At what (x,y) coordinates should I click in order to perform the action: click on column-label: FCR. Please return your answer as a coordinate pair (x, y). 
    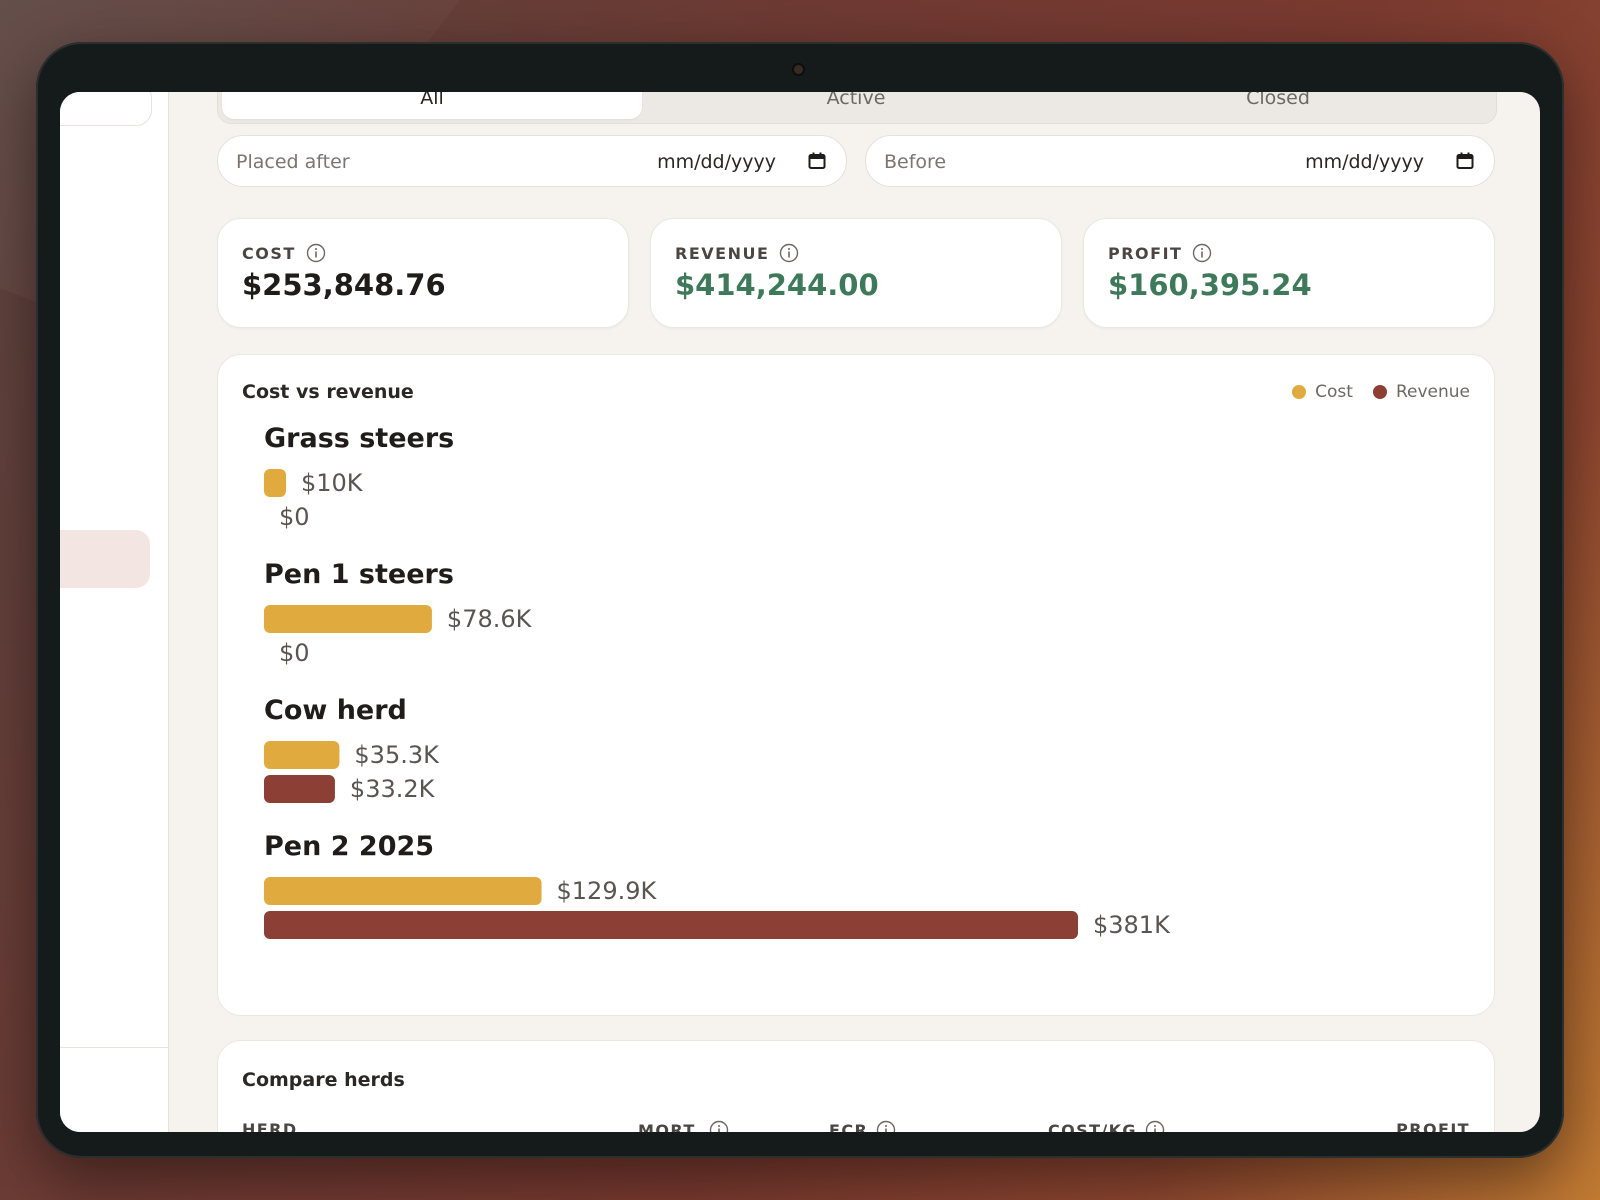
    Looking at the image, I should click on (849, 1126).